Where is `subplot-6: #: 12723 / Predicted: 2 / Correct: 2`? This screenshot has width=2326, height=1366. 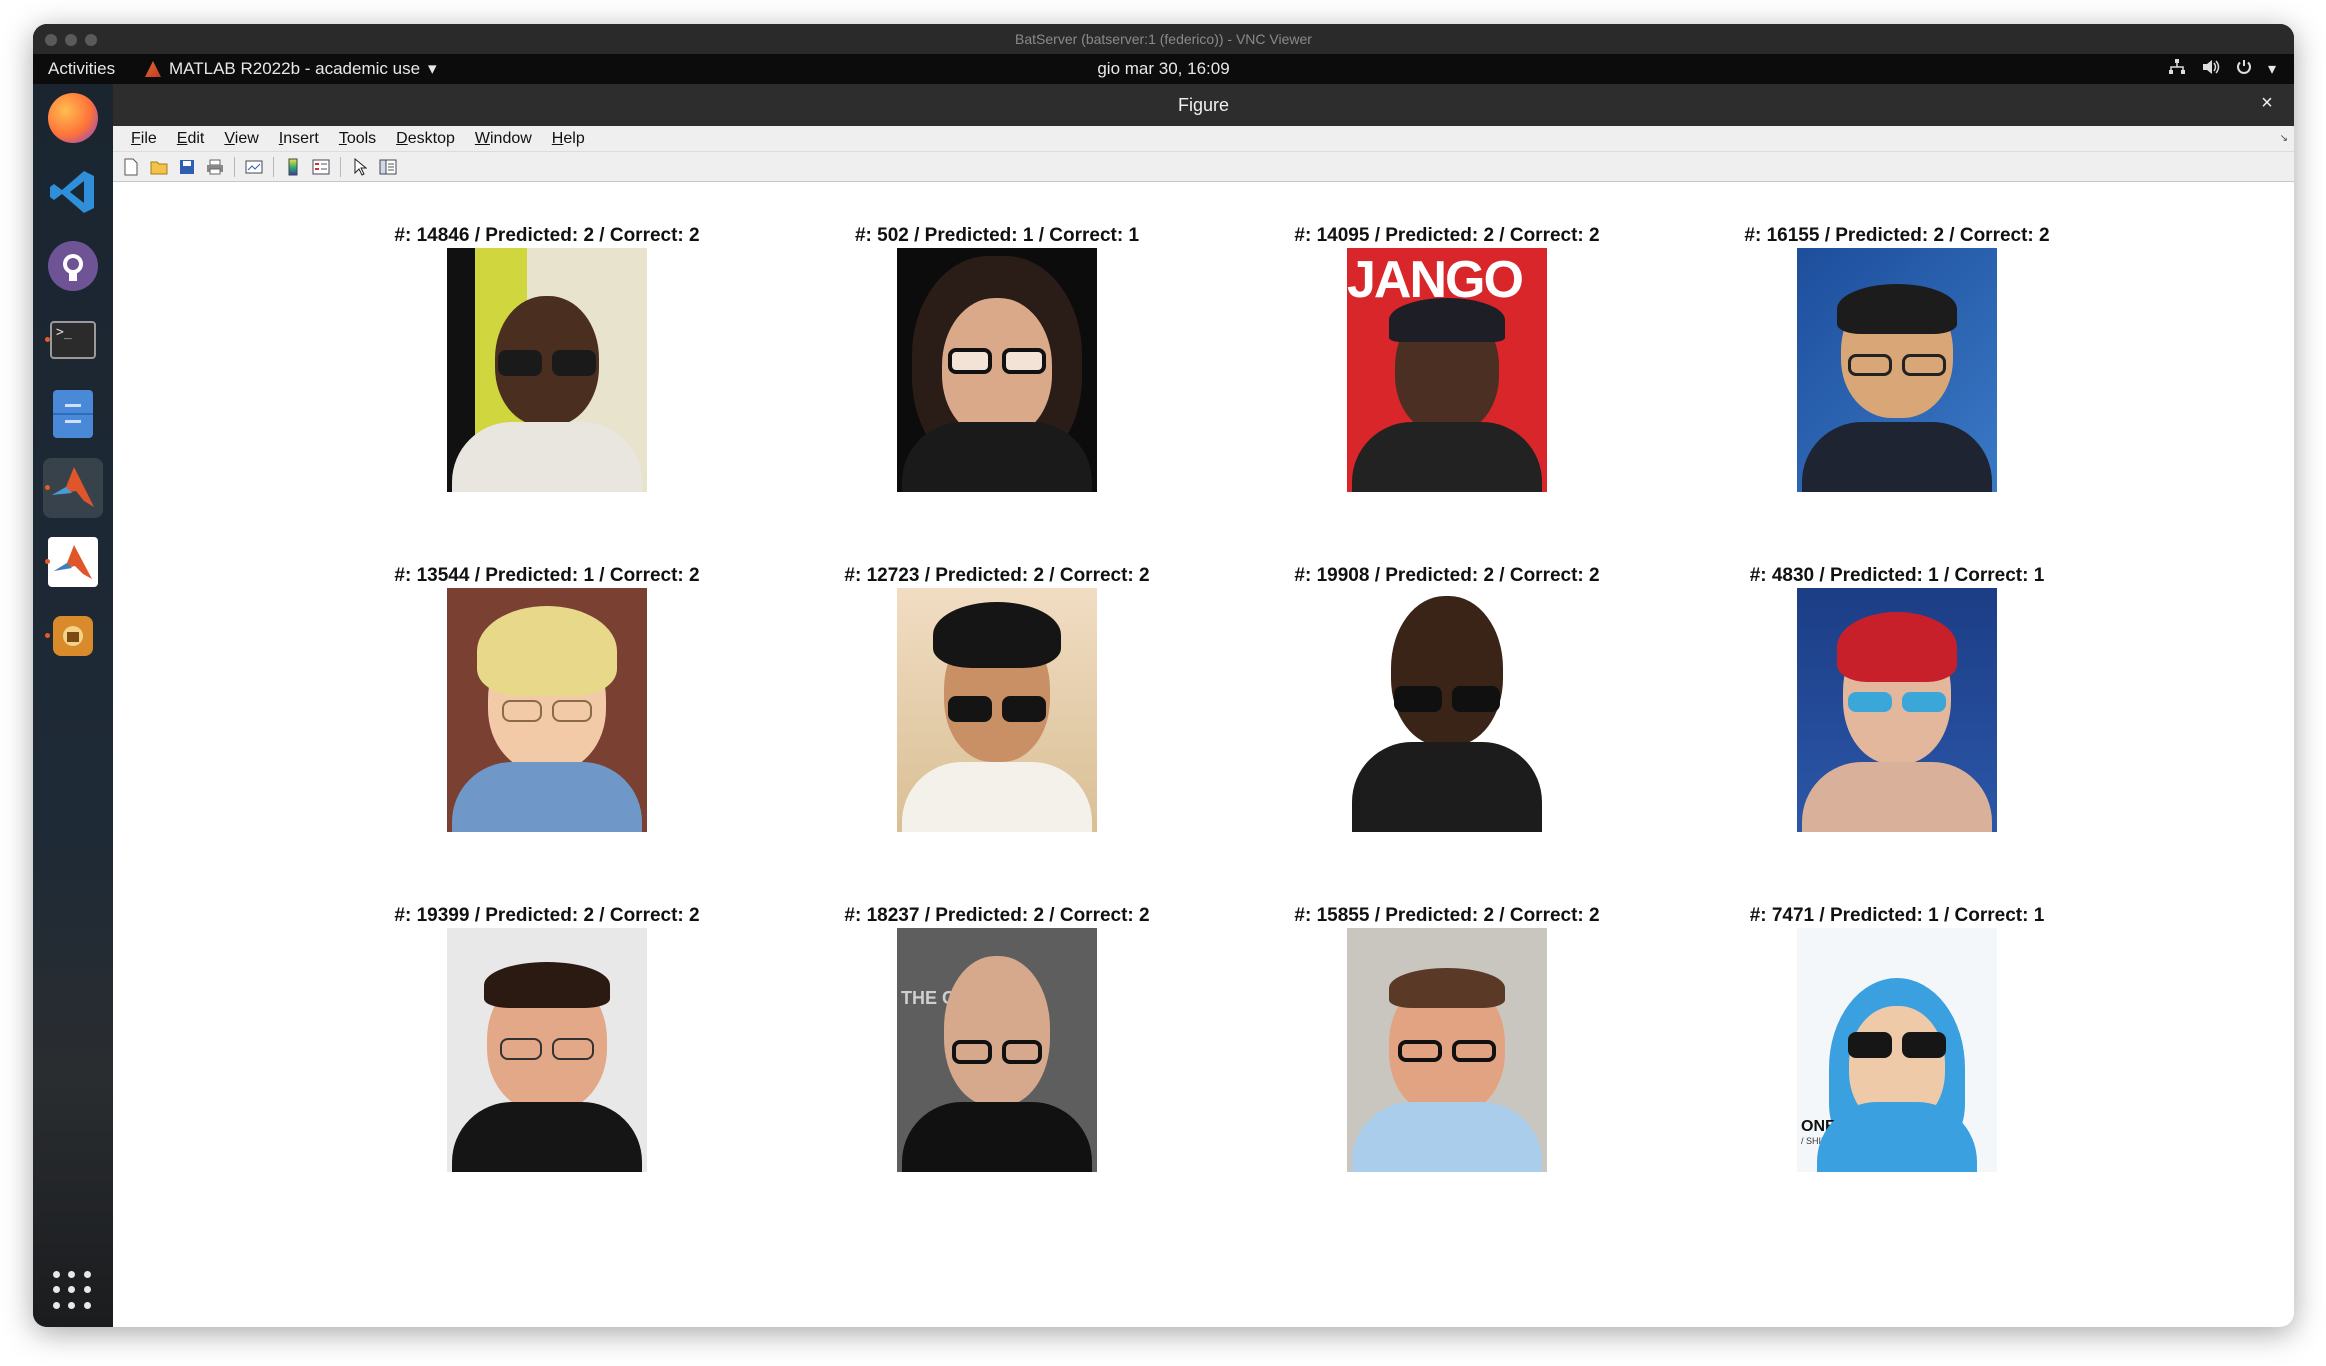
subplot-6: #: 12723 / Predicted: 2 / Correct: 2 is located at coordinates (997, 698).